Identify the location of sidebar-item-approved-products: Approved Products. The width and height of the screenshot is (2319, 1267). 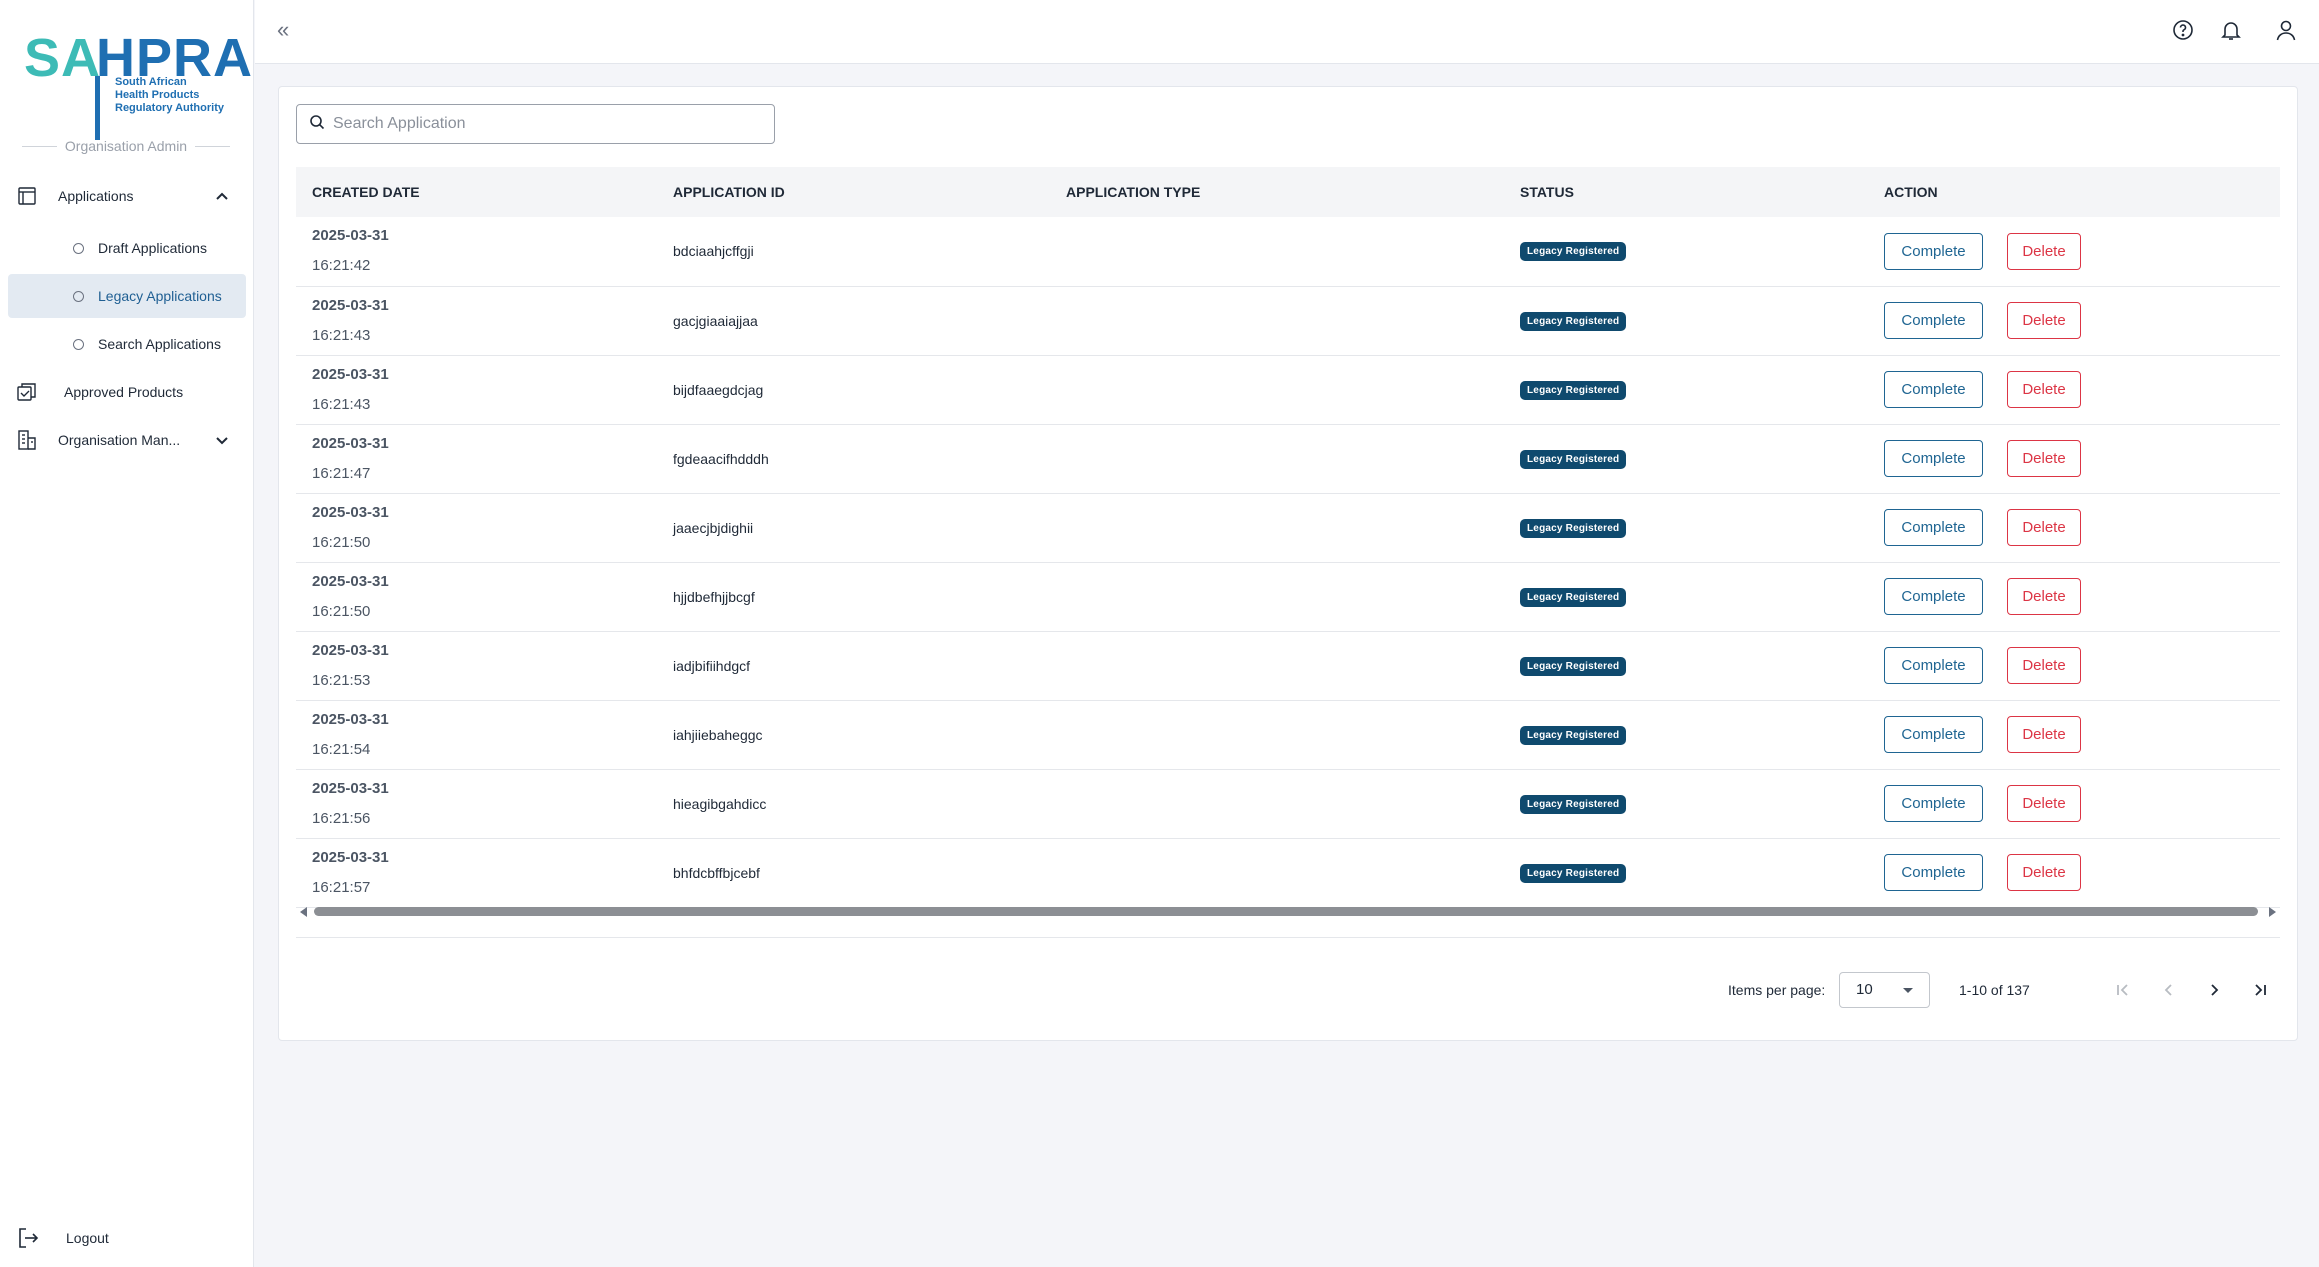
(127, 392).